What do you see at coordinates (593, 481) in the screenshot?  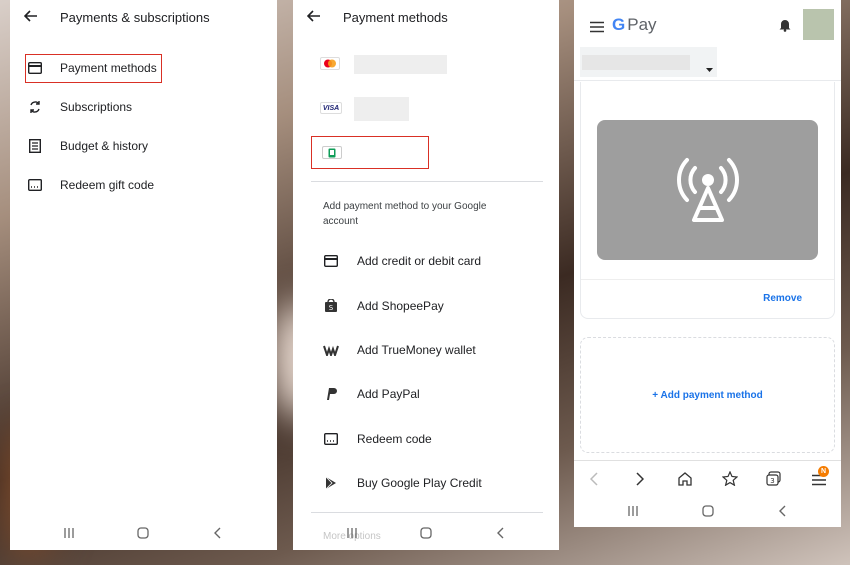 I see `browser-back-icon` at bounding box center [593, 481].